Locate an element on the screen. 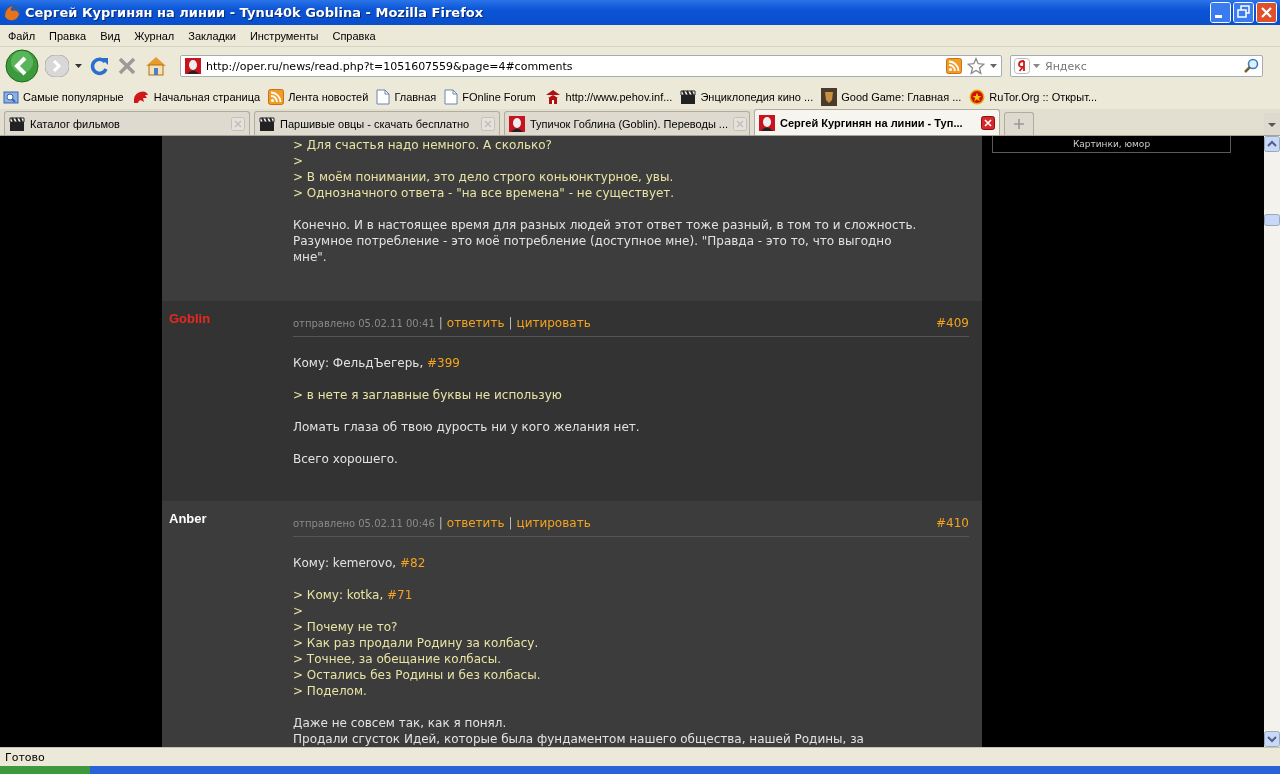  bookmark-item: FOnline Forum is located at coordinates (499, 97).